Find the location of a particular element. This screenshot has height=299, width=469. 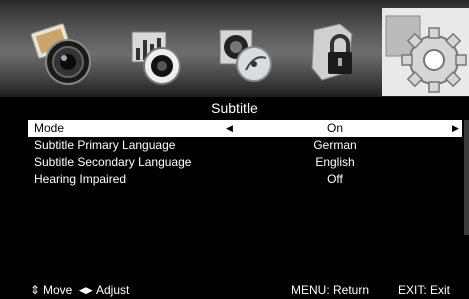

padlock-shield-icon is located at coordinates (332, 52).